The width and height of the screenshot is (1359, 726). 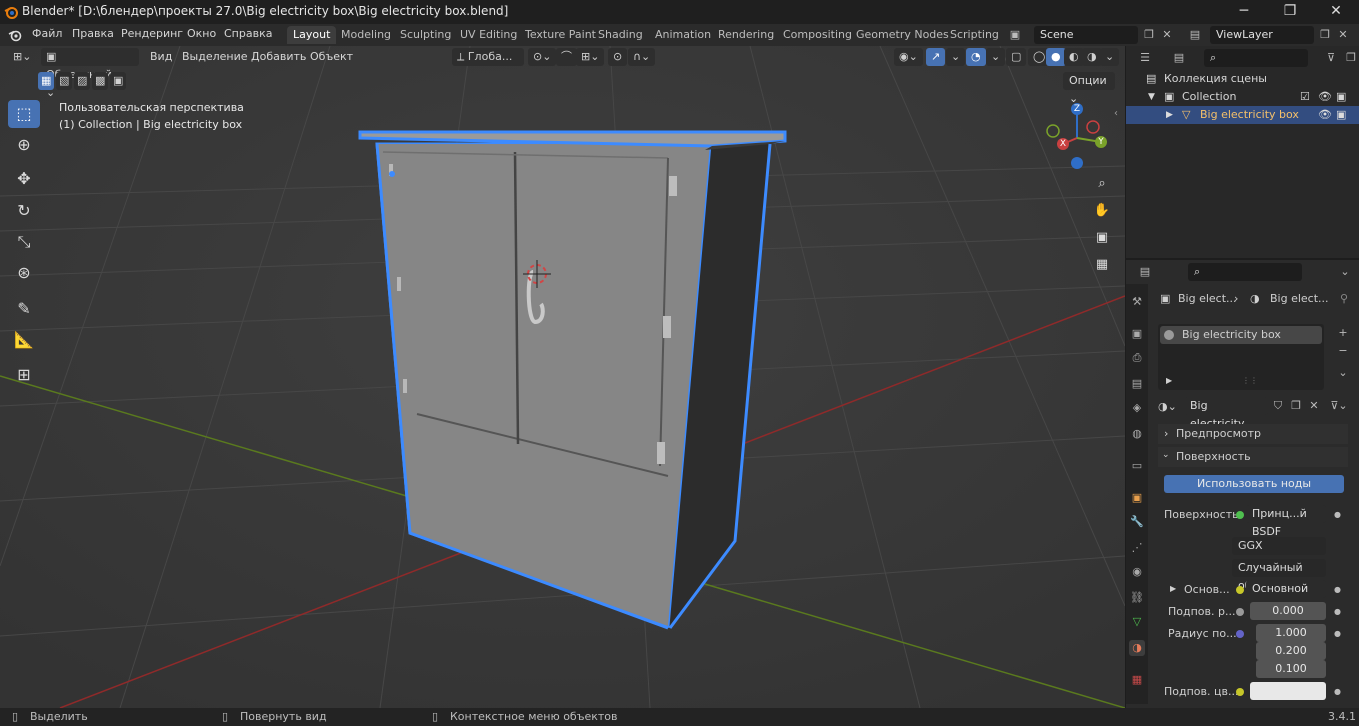 What do you see at coordinates (46, 81) in the screenshot?
I see `select-mode-new-icon: ▦` at bounding box center [46, 81].